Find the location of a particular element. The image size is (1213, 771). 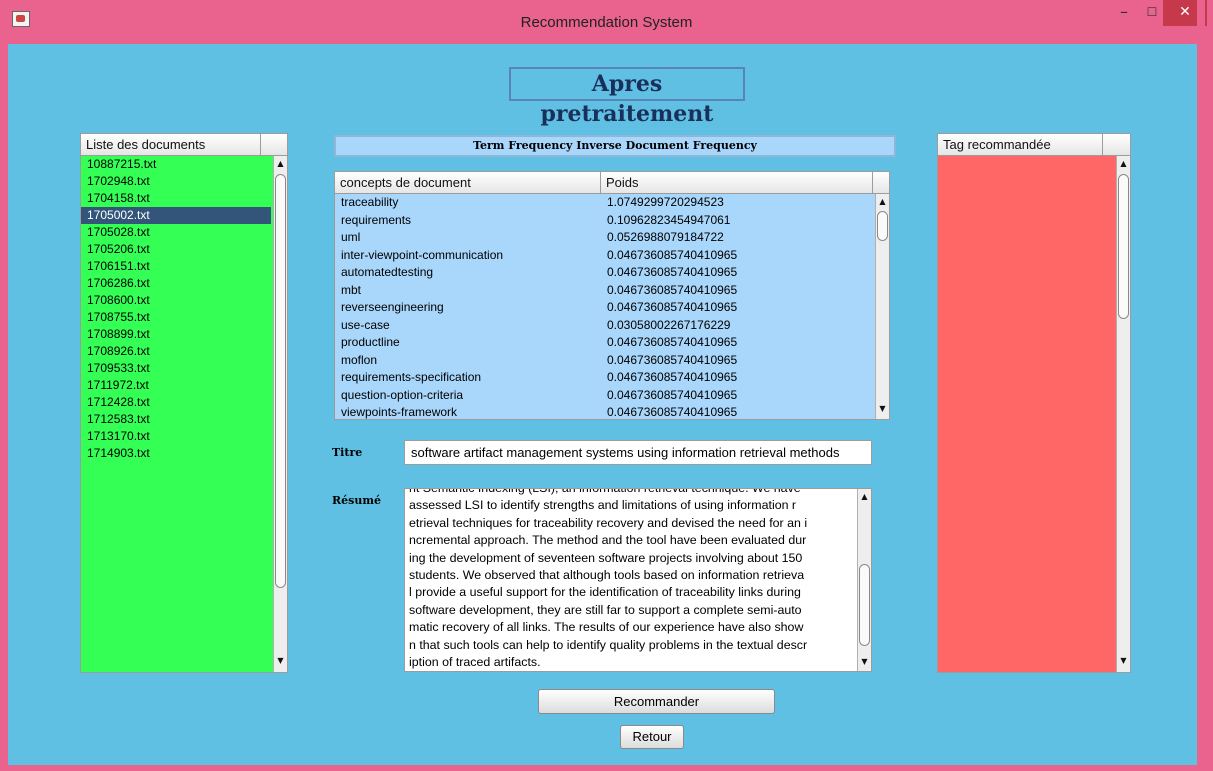

weight-cell: 0.03058002267176229 is located at coordinates (669, 324).